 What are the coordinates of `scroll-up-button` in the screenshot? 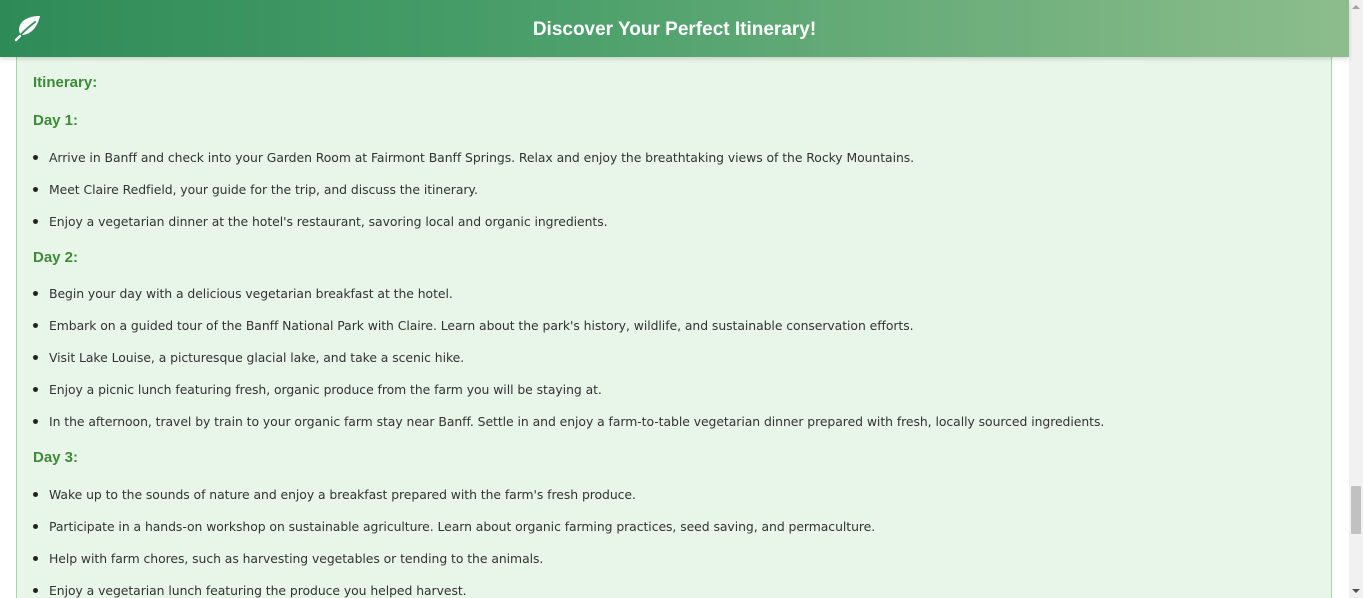 It's located at (1356, 7).